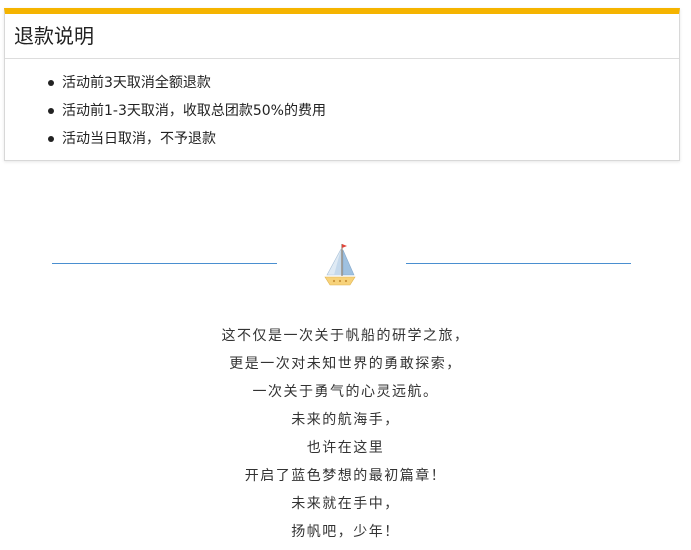 The height and width of the screenshot is (550, 691). What do you see at coordinates (345, 532) in the screenshot?
I see `poem-line: 扬帆吧，少年！` at bounding box center [345, 532].